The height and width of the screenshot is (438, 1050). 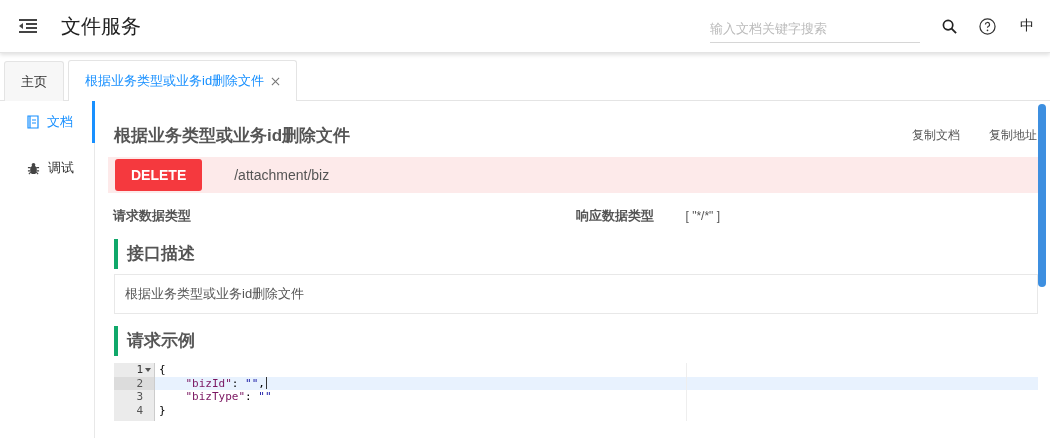 What do you see at coordinates (159, 175) in the screenshot?
I see `method-badge: DELETE` at bounding box center [159, 175].